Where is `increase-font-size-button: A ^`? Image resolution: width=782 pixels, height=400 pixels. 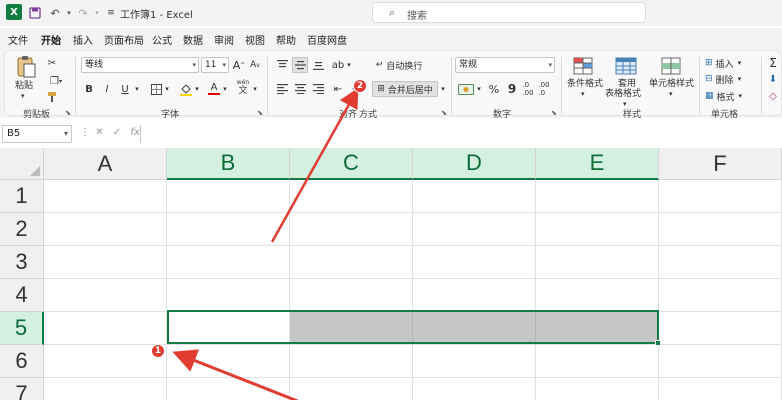 increase-font-size-button: A ^ is located at coordinates (239, 65).